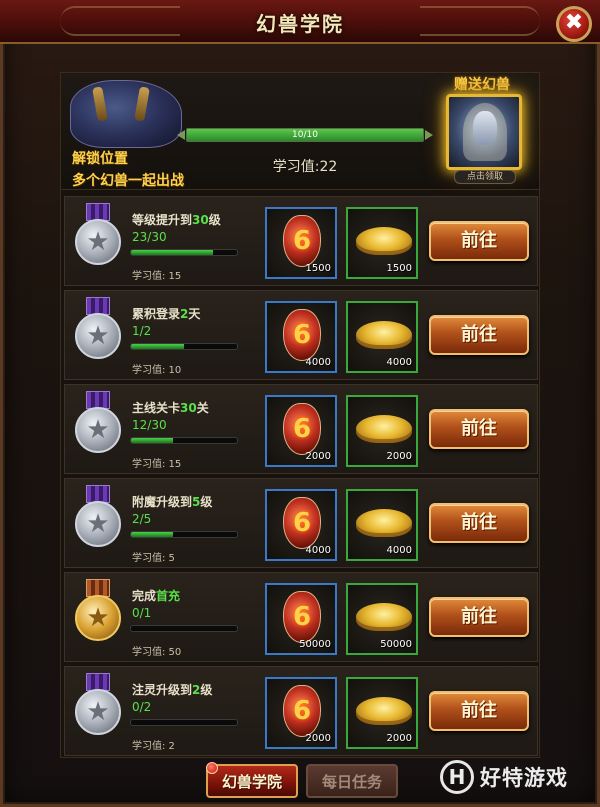  What do you see at coordinates (168, 596) in the screenshot?
I see `task-title-highlight: 首充` at bounding box center [168, 596].